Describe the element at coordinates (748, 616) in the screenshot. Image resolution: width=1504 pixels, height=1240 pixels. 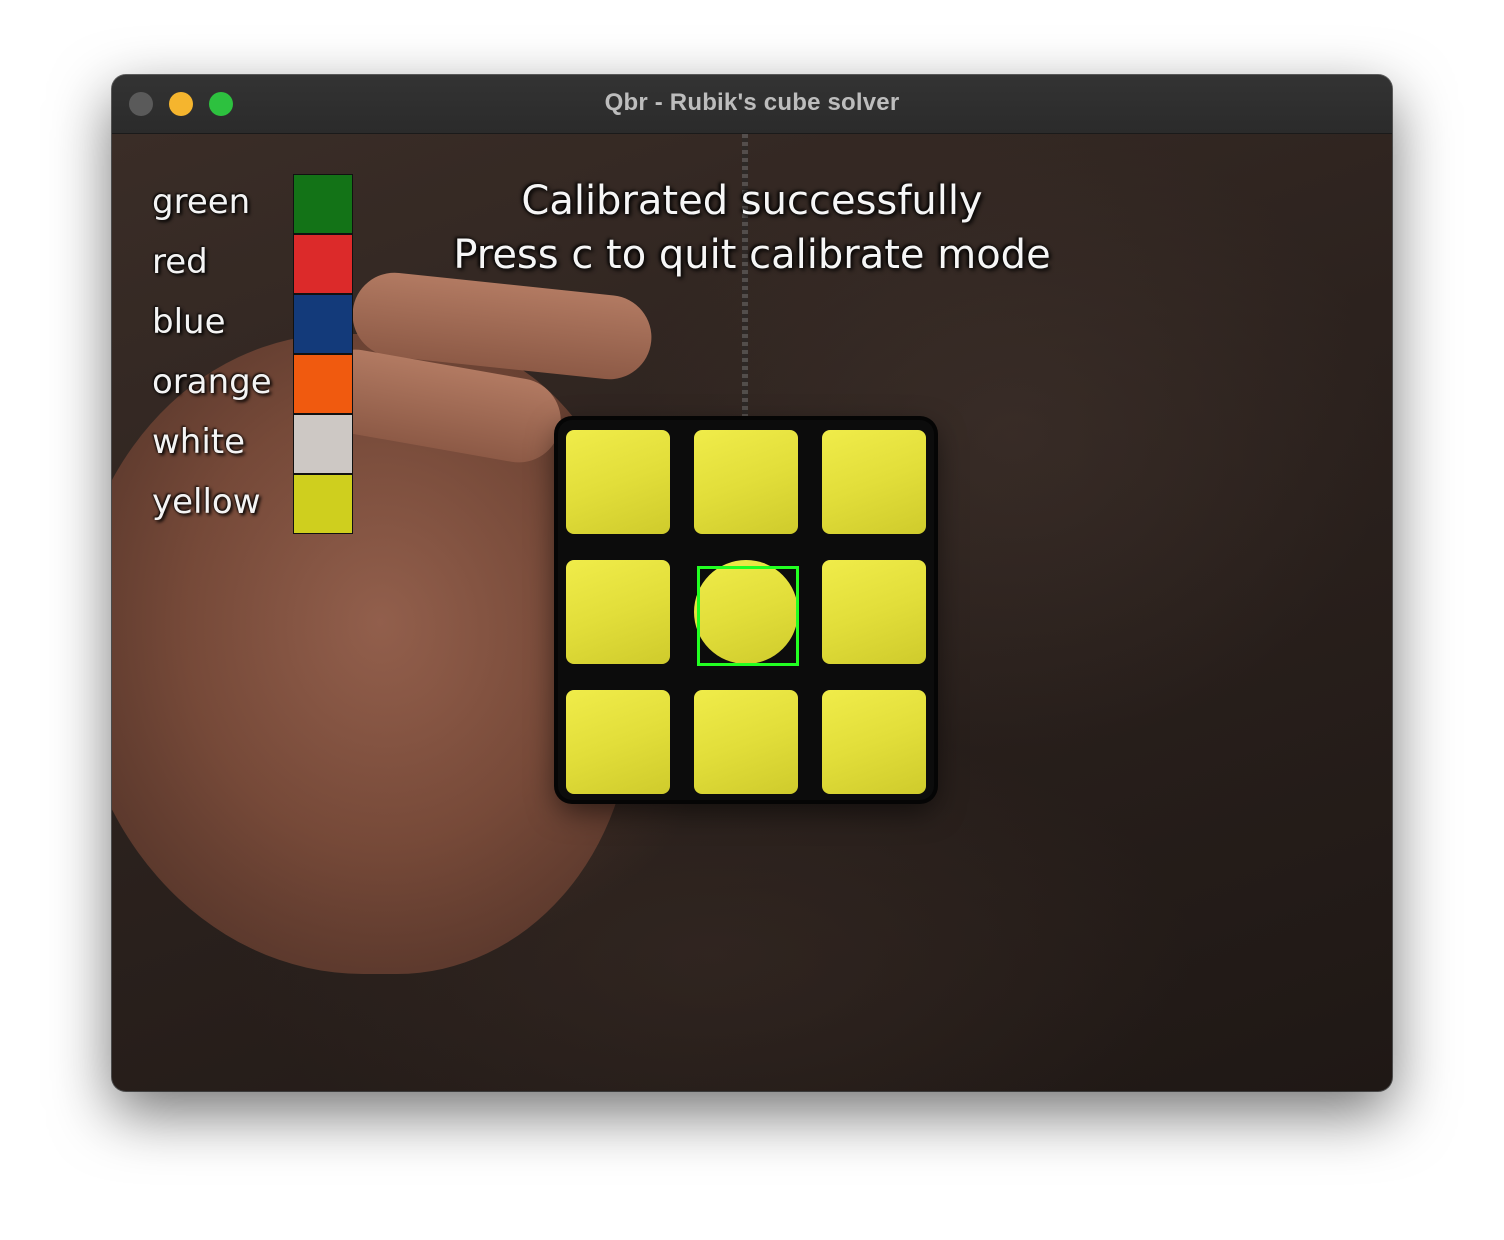
I see `calibration-target-box` at that location.